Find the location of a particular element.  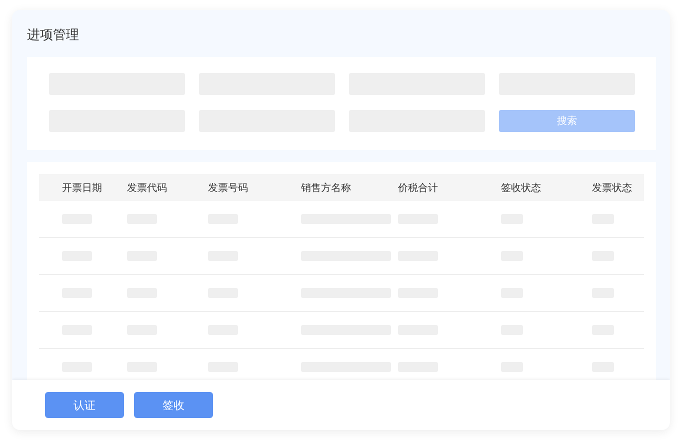

column-header: 签收状态 is located at coordinates (521, 188).